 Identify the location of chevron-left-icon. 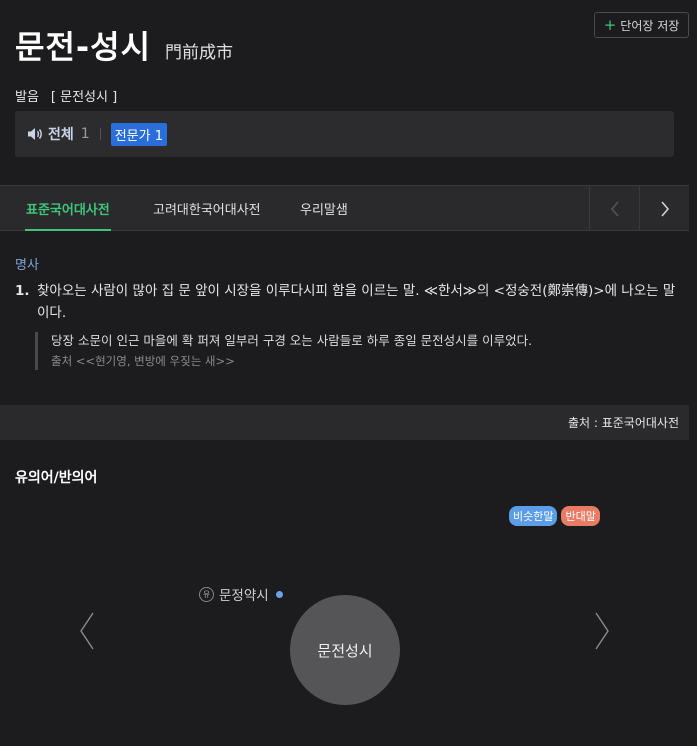
(614, 208).